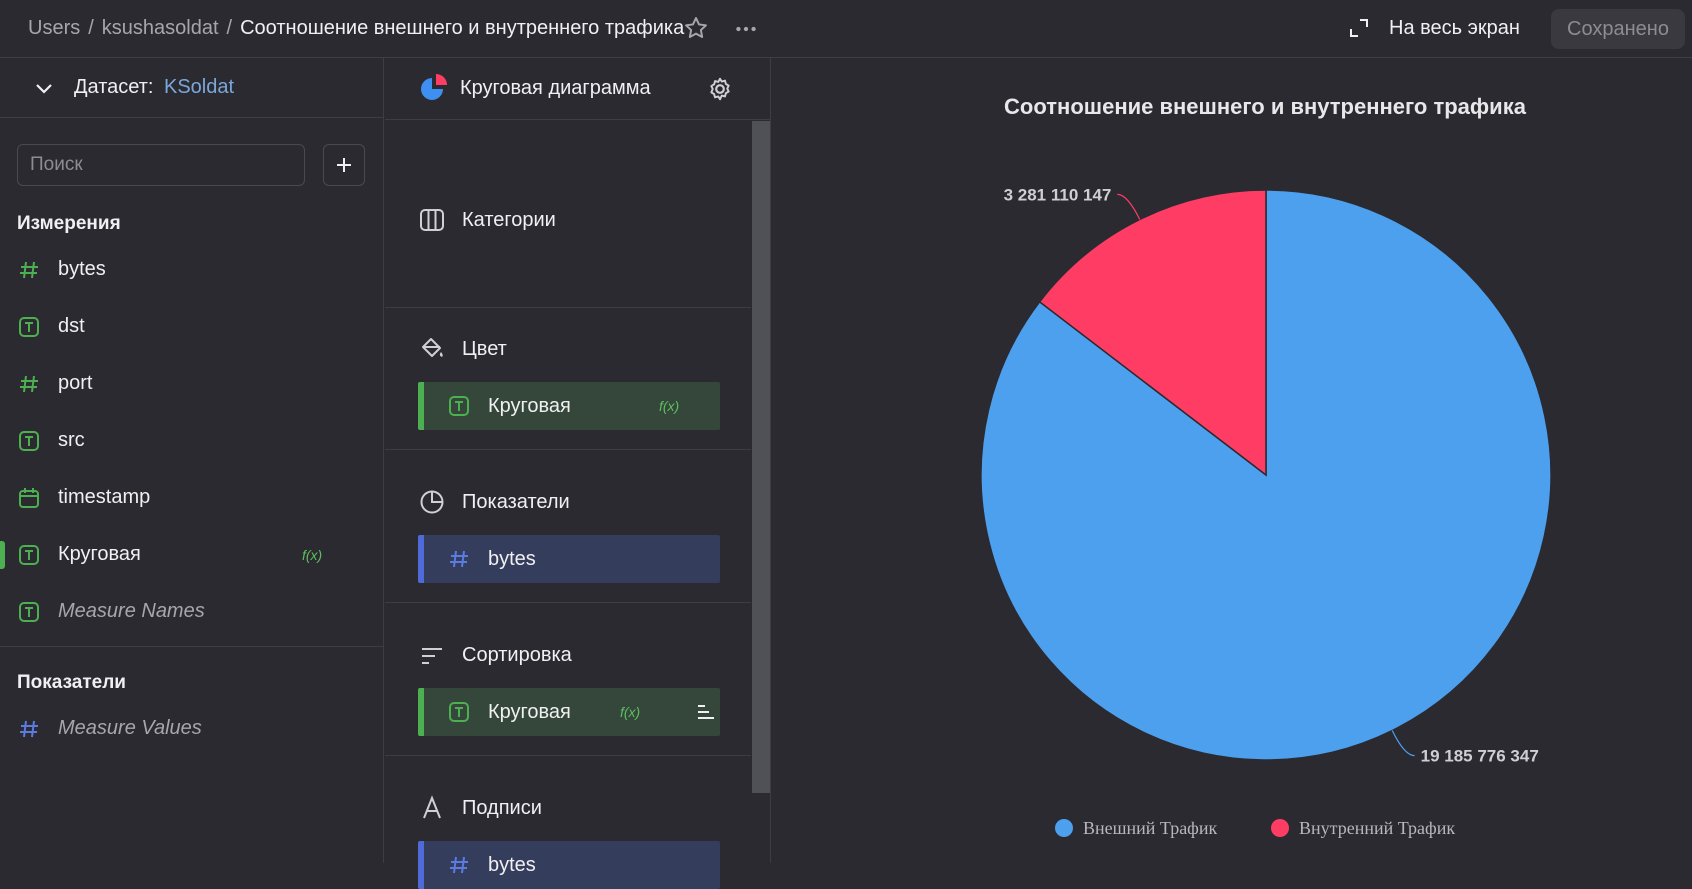 The width and height of the screenshot is (1692, 889). I want to click on dataset-label: Датасет:, so click(114, 87).